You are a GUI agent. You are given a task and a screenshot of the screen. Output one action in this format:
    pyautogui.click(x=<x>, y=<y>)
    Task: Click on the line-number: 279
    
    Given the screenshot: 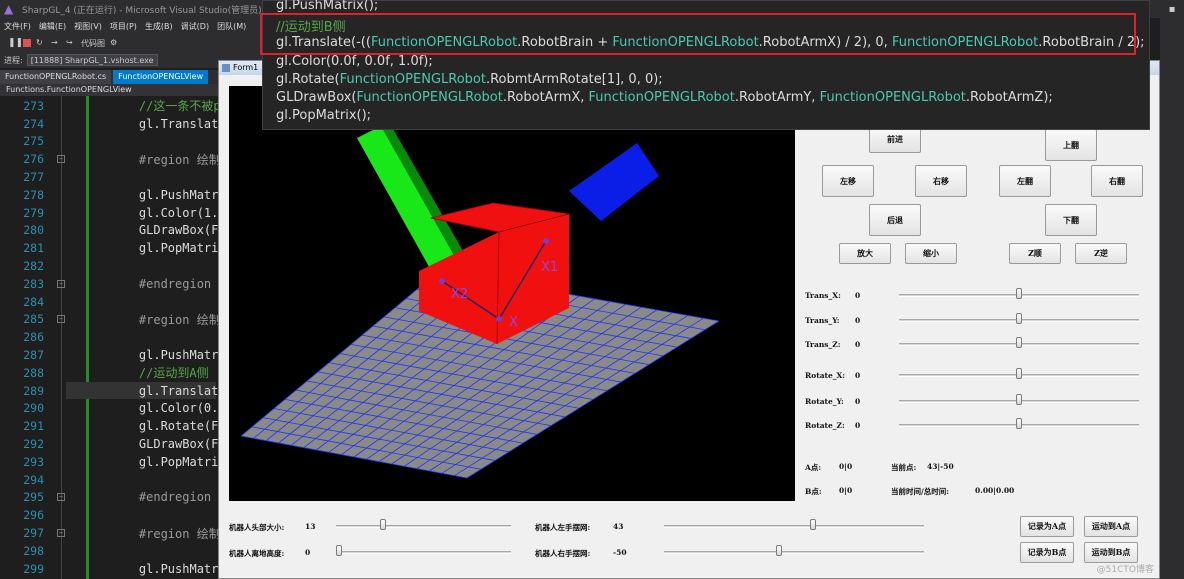 What is the action you would take?
    pyautogui.click(x=33, y=212)
    